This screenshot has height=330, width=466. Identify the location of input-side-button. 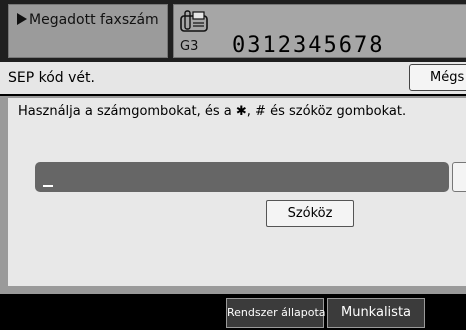
(459, 177).